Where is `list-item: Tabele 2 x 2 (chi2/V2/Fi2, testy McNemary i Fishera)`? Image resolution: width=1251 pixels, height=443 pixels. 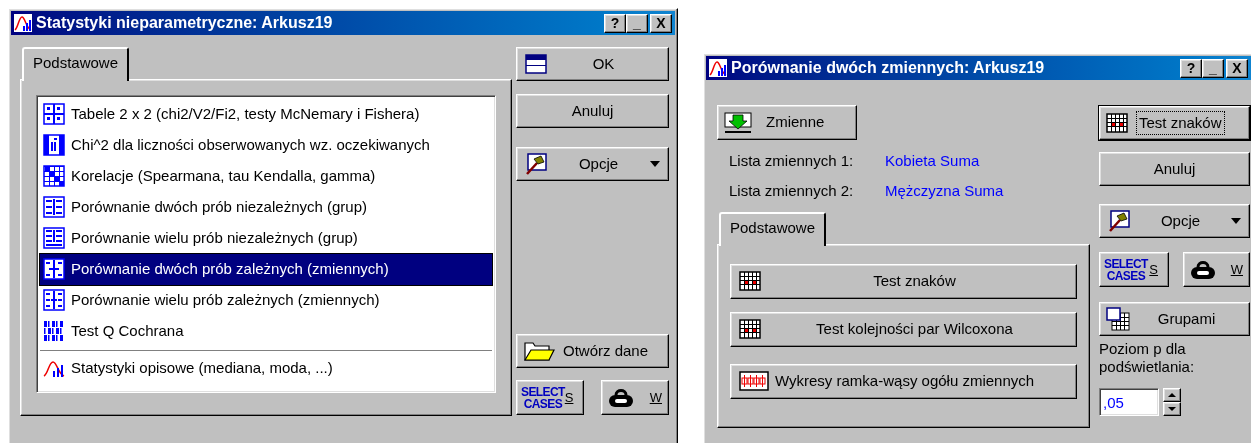
list-item: Tabele 2 x 2 (chi2/V2/Fi2, testy McNemary i Fishera) is located at coordinates (266, 114).